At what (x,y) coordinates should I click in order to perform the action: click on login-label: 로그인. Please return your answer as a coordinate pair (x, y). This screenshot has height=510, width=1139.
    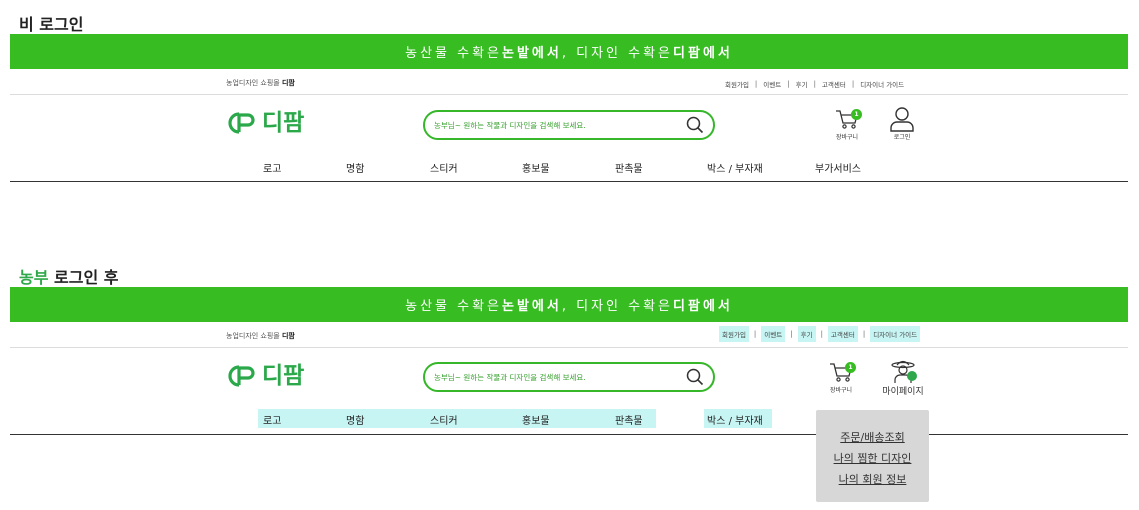
    Looking at the image, I should click on (902, 137).